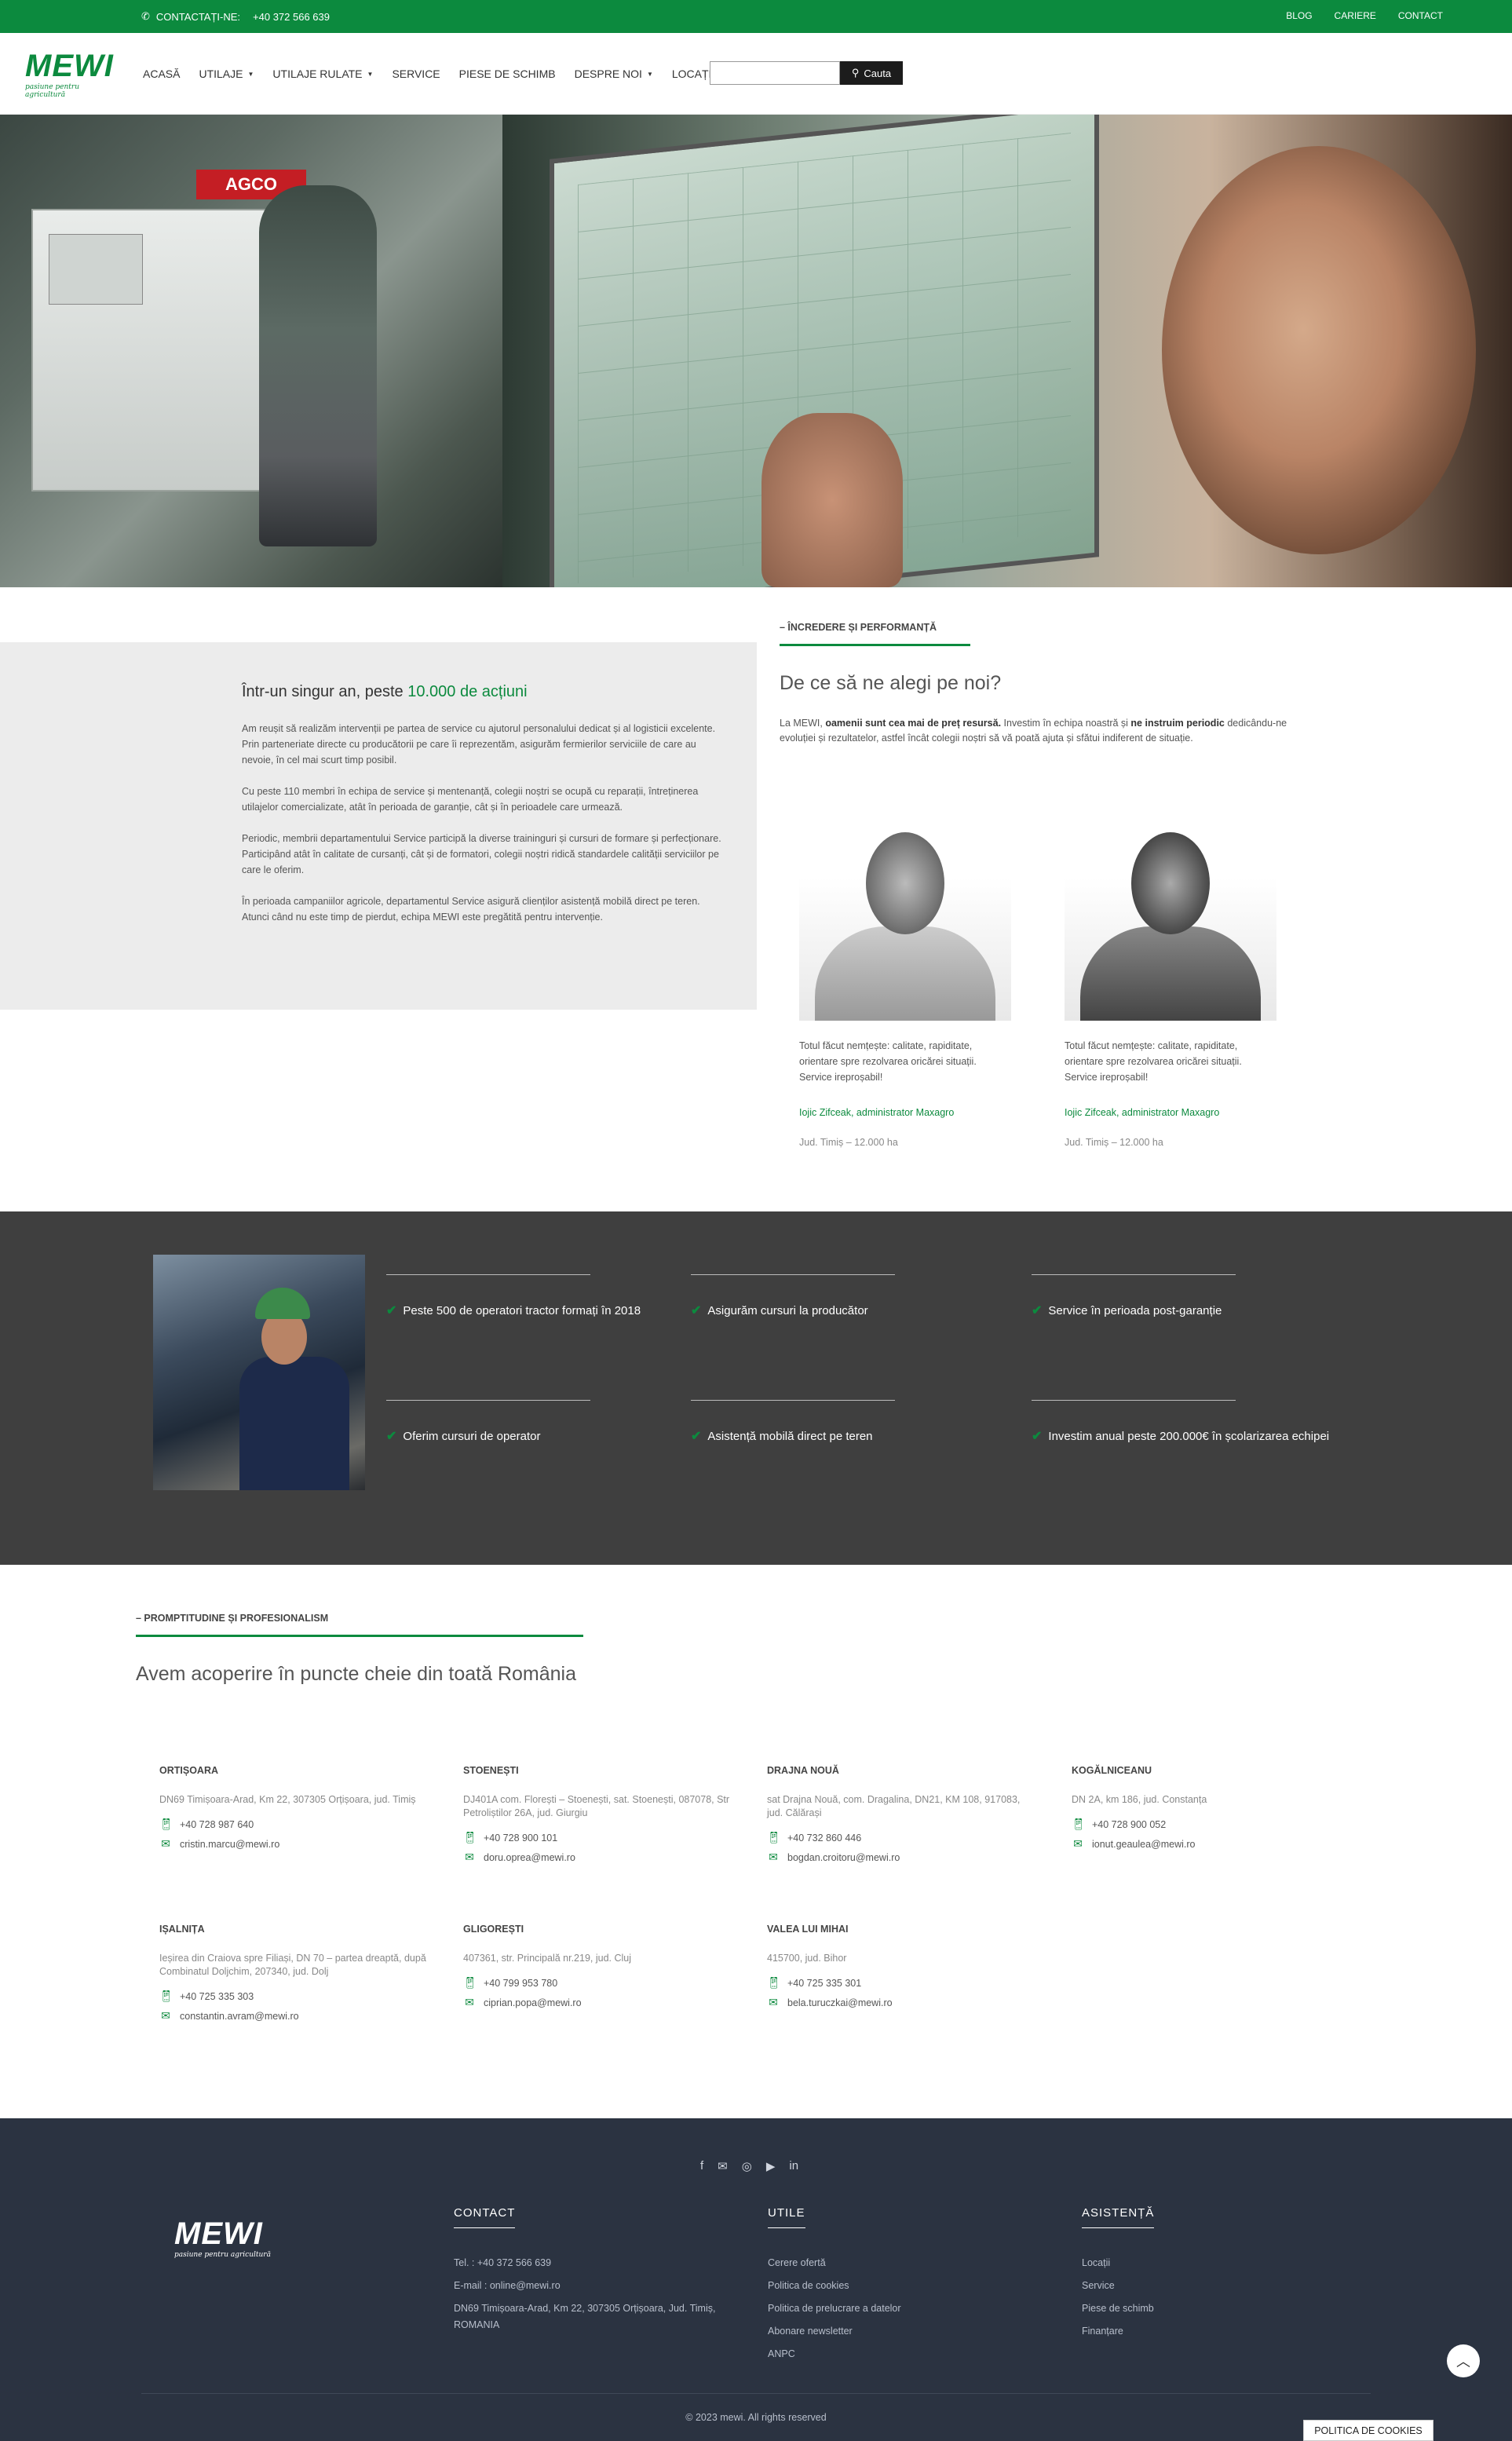 This screenshot has width=1512, height=2441. What do you see at coordinates (878, 73) in the screenshot?
I see `search-button-label: Cauta` at bounding box center [878, 73].